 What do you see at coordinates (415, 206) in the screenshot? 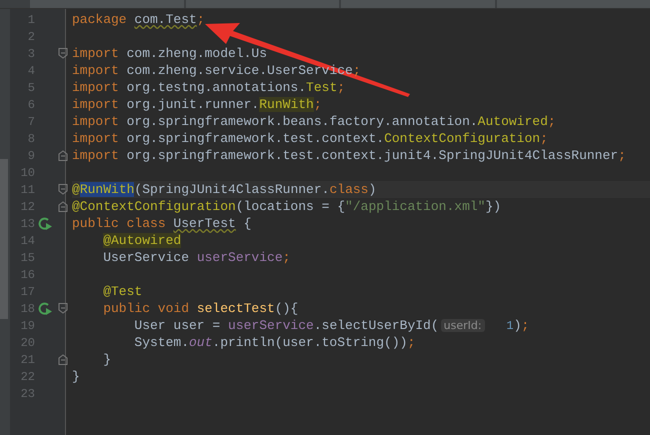
I see `string-literal: "/application.xml"` at bounding box center [415, 206].